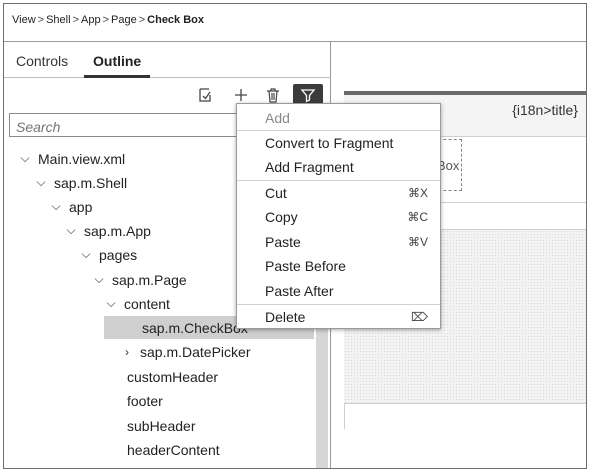 The height and width of the screenshot is (472, 590). I want to click on tab-controls: Controls, so click(42, 61).